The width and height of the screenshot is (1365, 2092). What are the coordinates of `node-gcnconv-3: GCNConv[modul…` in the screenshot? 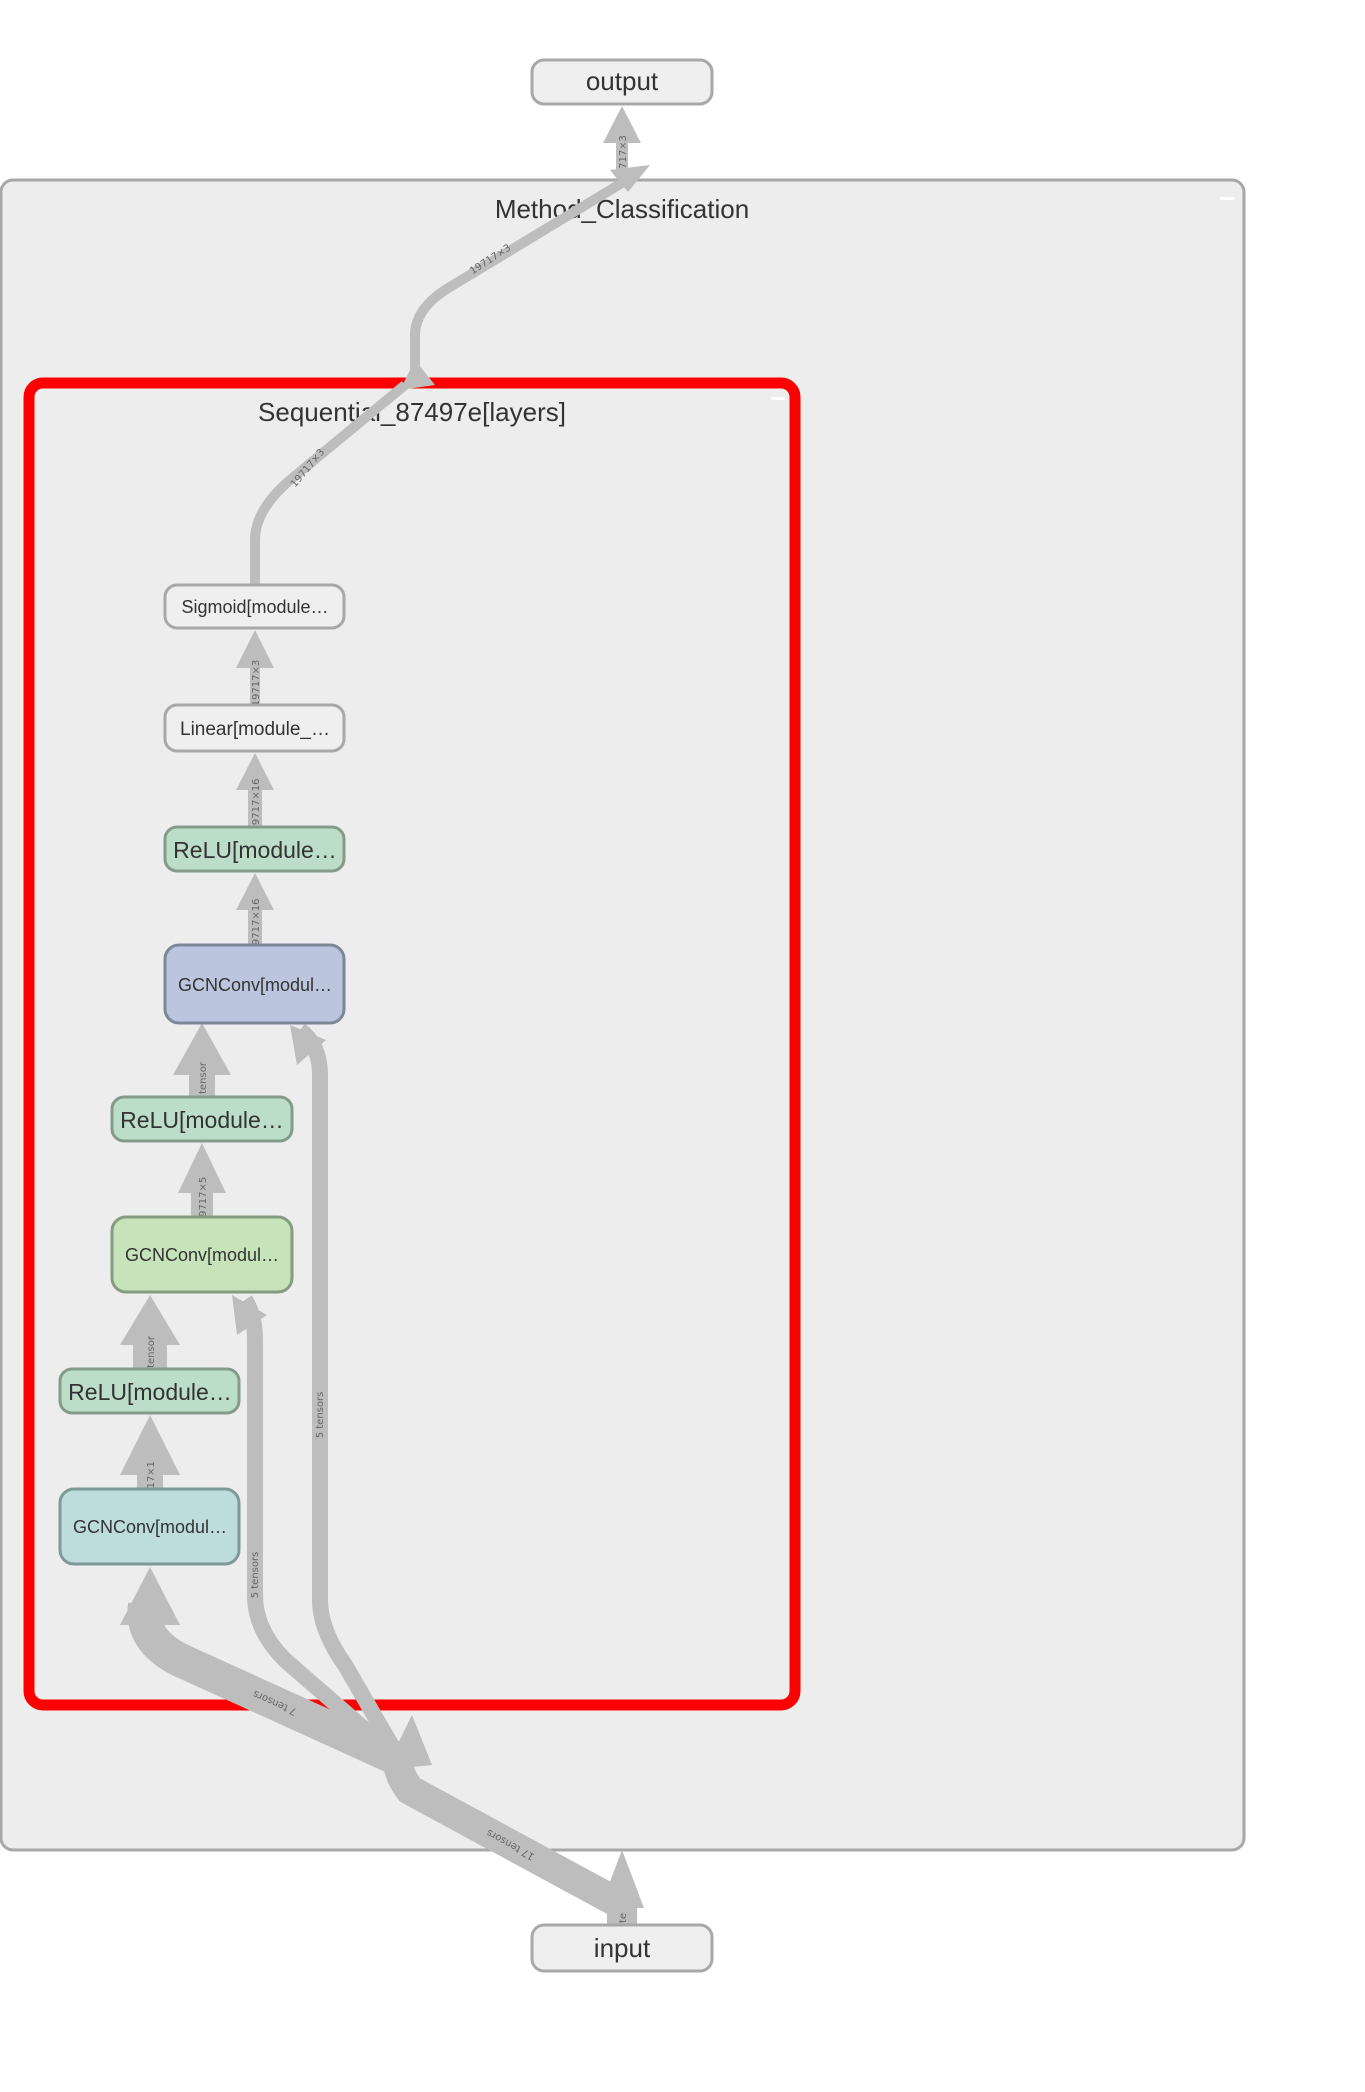 It's located at (254, 984).